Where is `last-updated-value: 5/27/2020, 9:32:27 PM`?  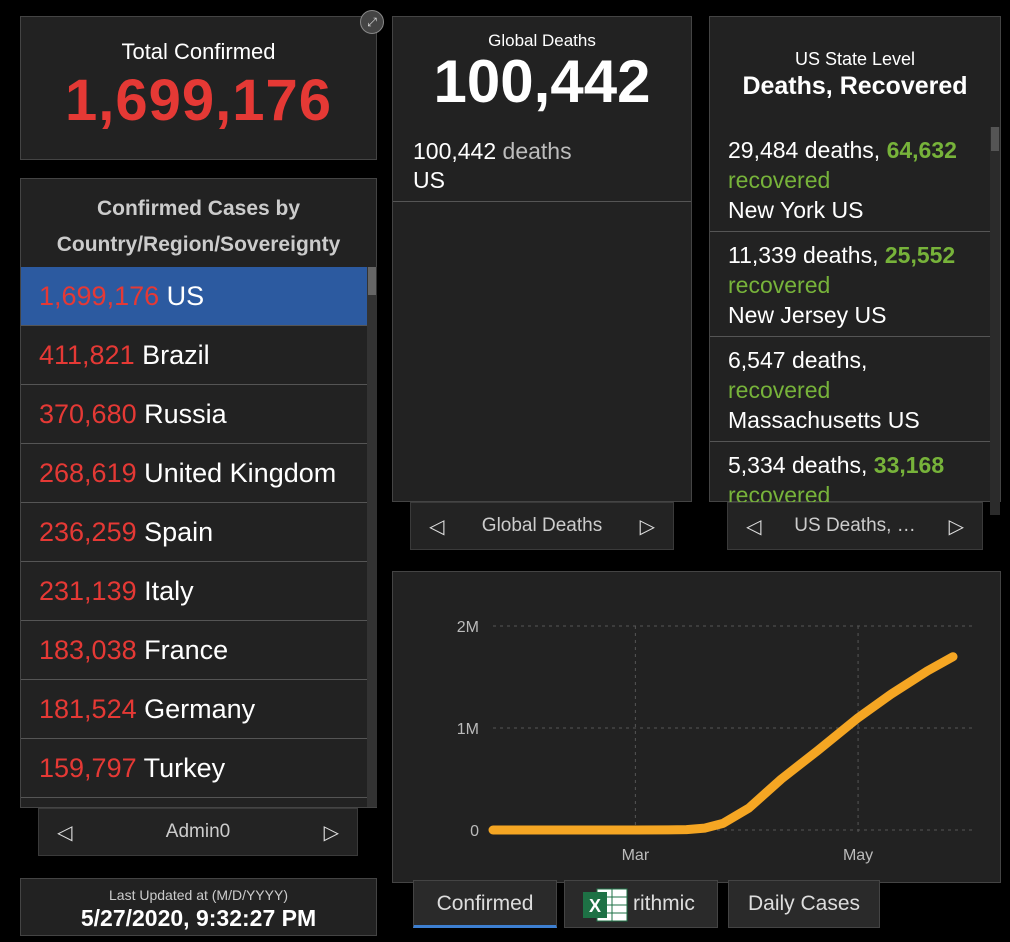
last-updated-value: 5/27/2020, 9:32:27 PM is located at coordinates (198, 918).